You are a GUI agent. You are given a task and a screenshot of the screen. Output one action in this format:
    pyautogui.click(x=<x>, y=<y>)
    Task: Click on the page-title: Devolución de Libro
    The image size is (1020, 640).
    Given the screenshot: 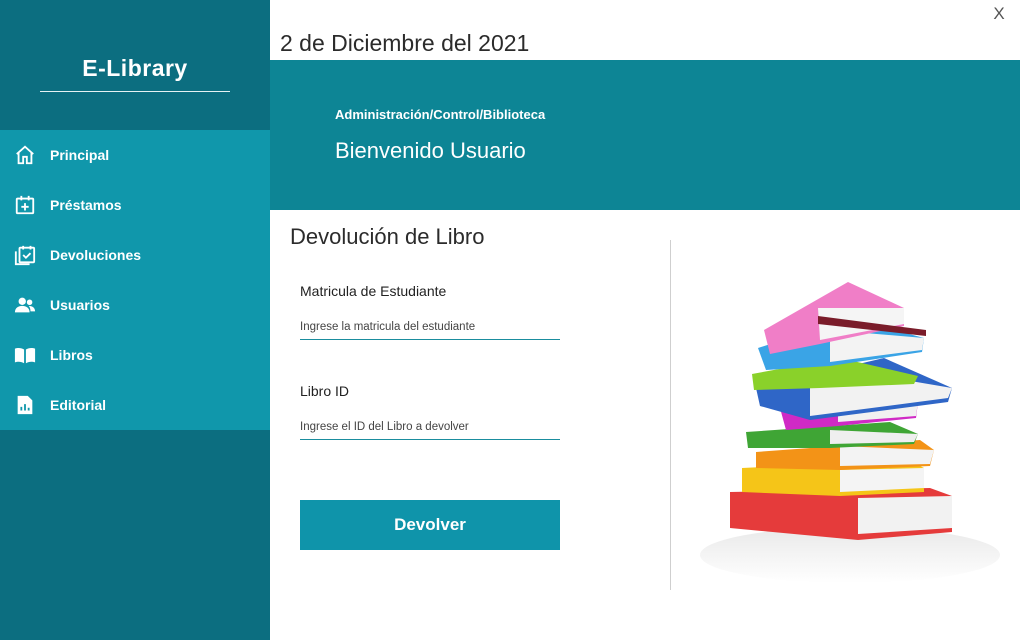 What is the action you would take?
    pyautogui.click(x=387, y=236)
    